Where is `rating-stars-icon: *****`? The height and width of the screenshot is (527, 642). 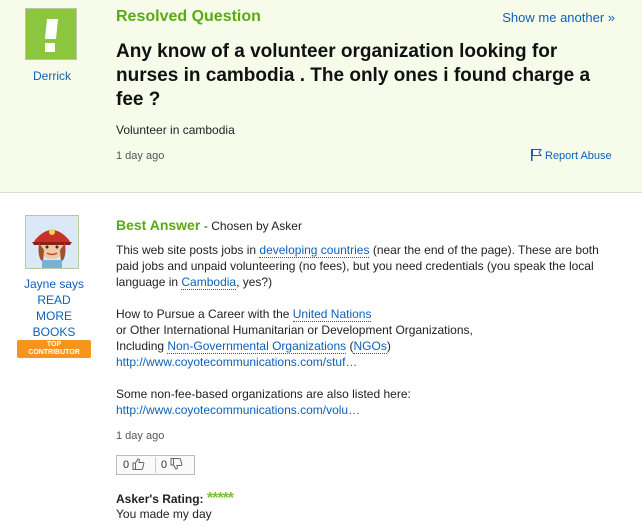 rating-stars-icon: ***** is located at coordinates (220, 498).